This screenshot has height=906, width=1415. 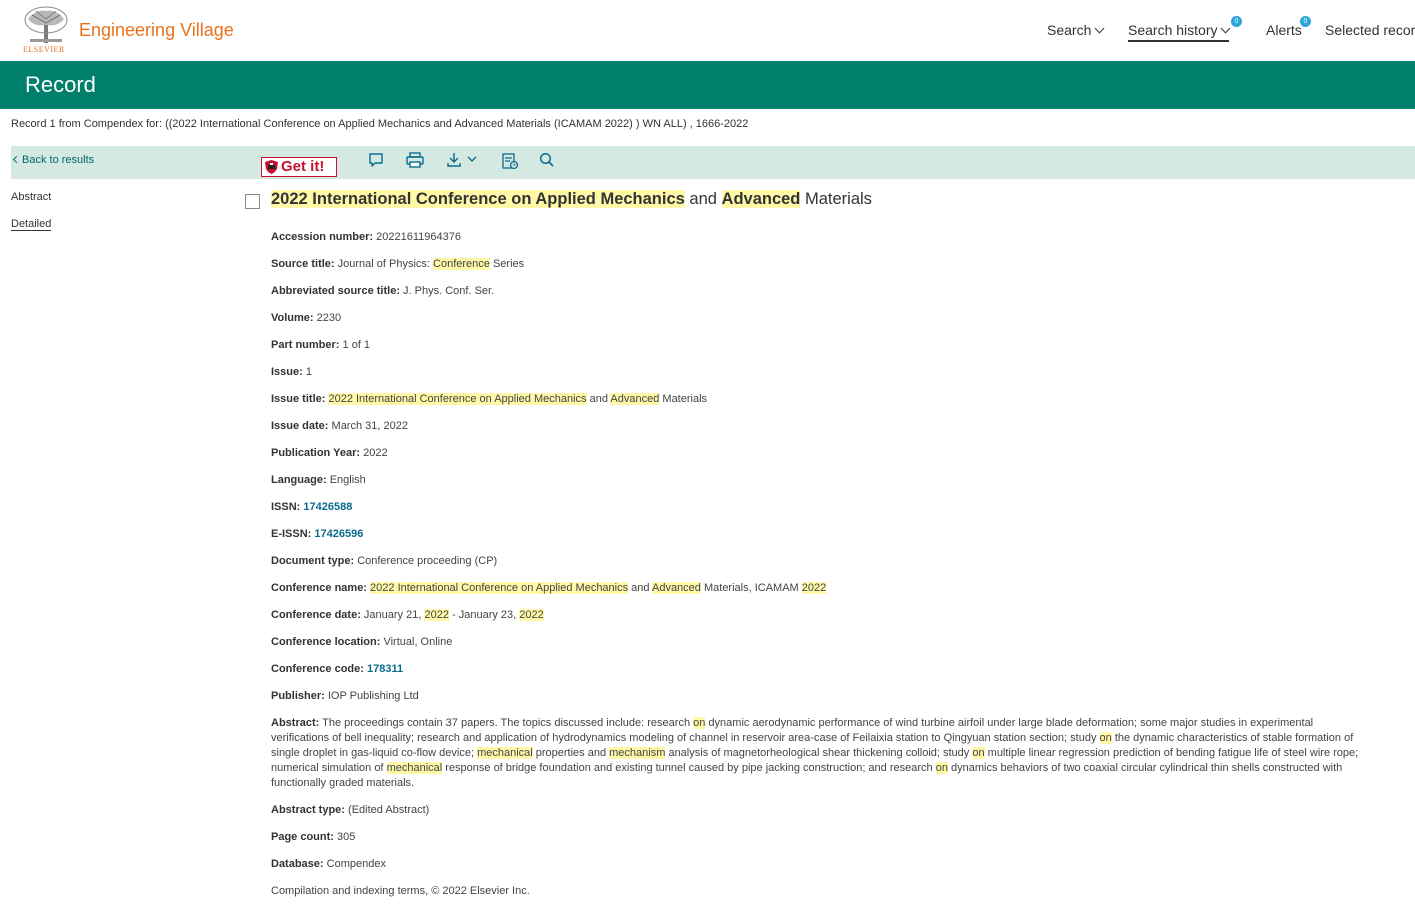 I want to click on comment-icon, so click(x=376, y=160).